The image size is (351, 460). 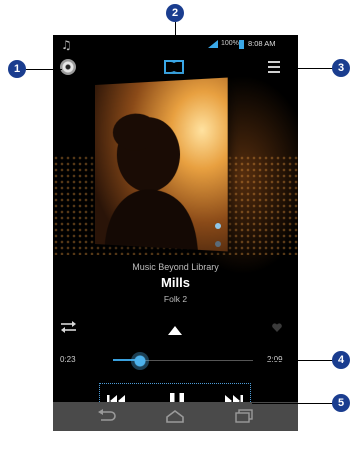 I want to click on shuffle-icon, so click(x=68, y=327).